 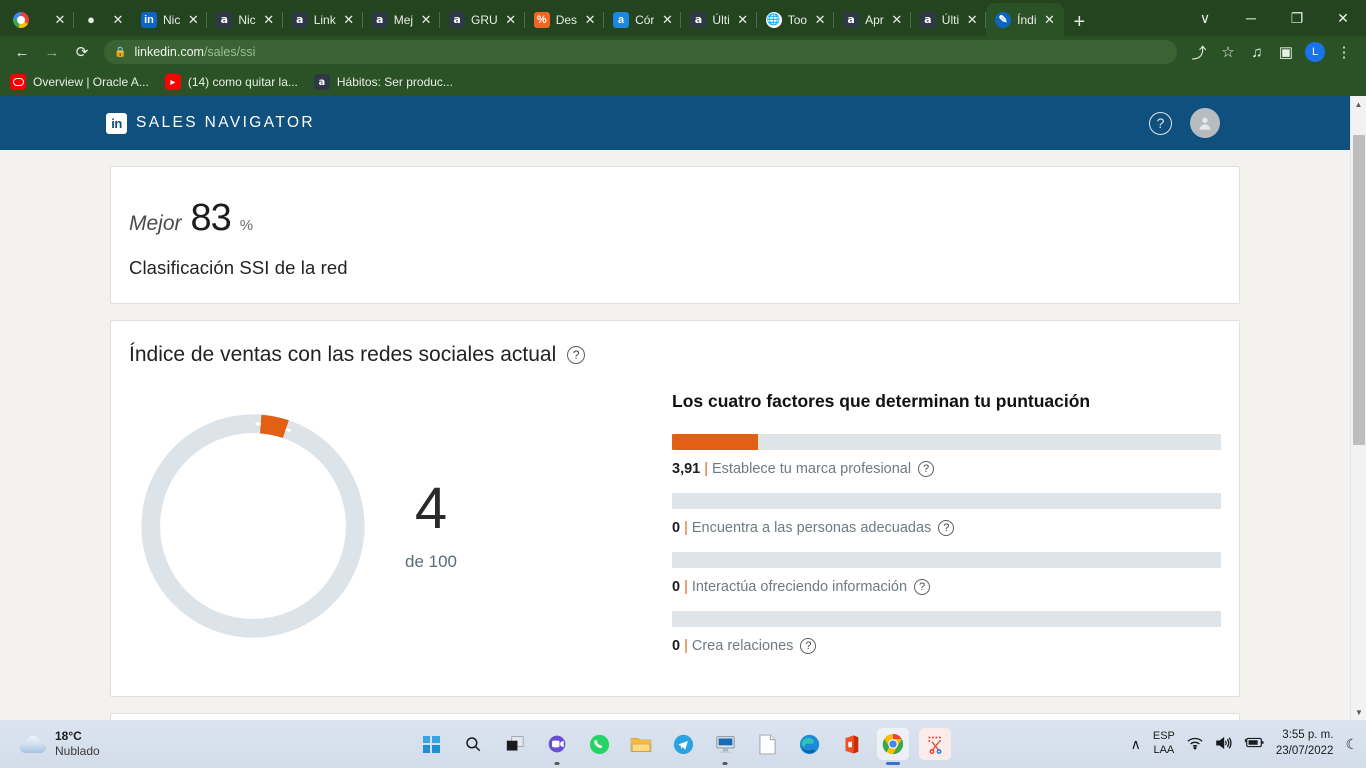 I want to click on tray-chevron-icon: ∧, so click(x=1136, y=744).